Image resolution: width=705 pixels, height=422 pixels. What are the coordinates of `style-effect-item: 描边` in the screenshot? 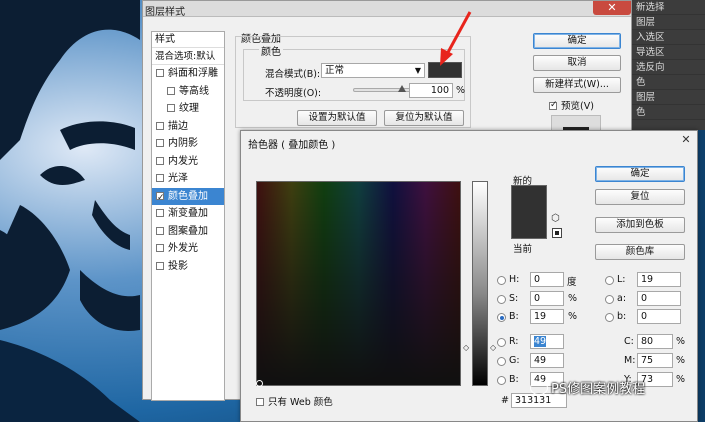 It's located at (188, 127).